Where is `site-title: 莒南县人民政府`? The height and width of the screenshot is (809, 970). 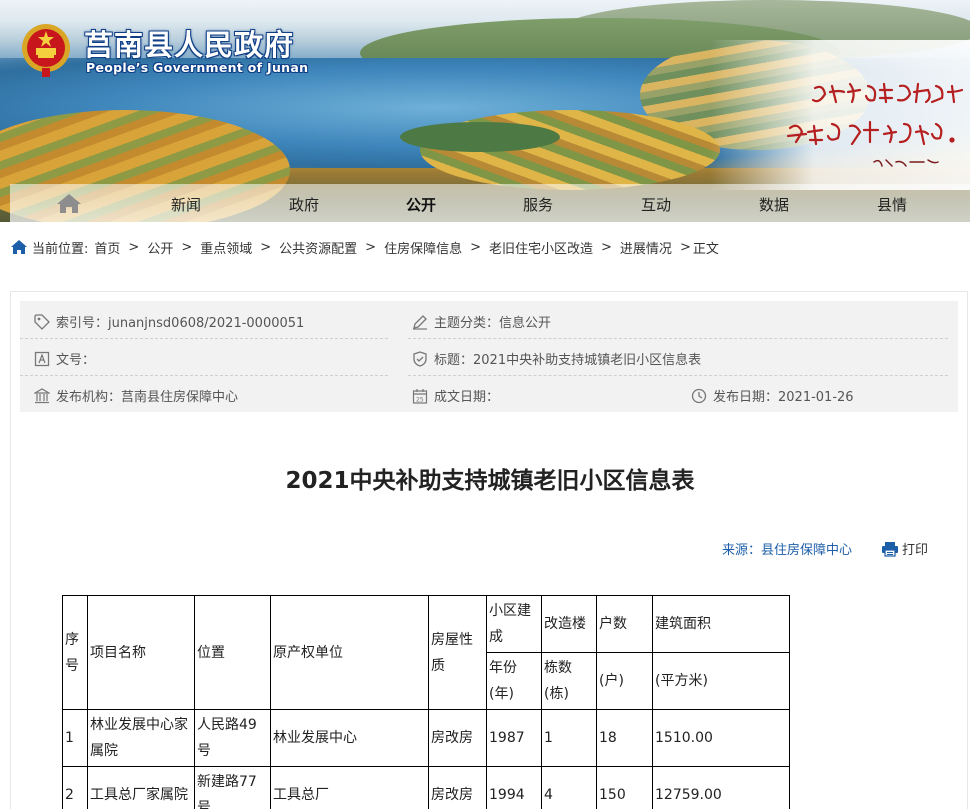 site-title: 莒南县人民政府 is located at coordinates (189, 43).